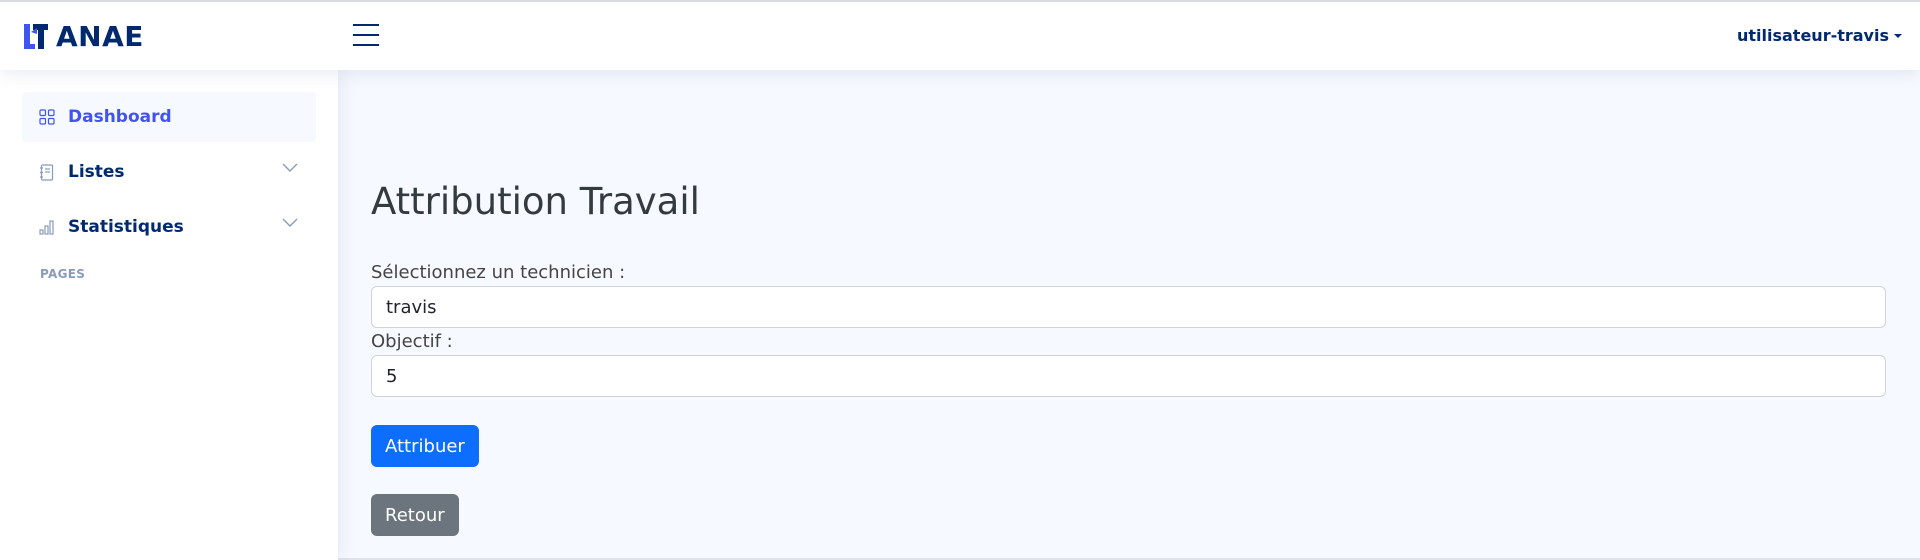 This screenshot has height=560, width=1920. Describe the element at coordinates (96, 172) in the screenshot. I see `sidebar-item-label: Listes` at that location.